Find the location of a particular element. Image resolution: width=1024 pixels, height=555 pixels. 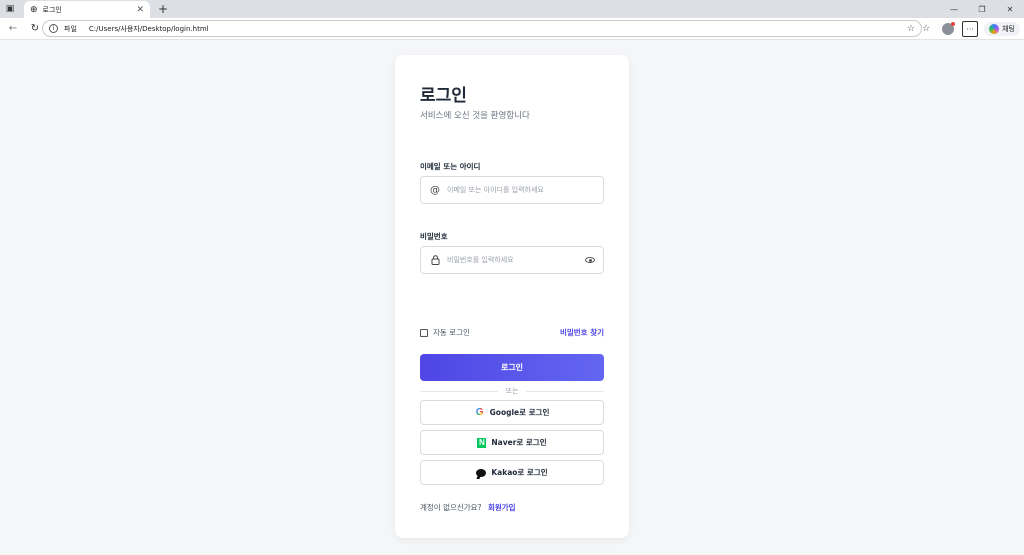

kakao-login-label: Kakao로 로그인 is located at coordinates (519, 472).